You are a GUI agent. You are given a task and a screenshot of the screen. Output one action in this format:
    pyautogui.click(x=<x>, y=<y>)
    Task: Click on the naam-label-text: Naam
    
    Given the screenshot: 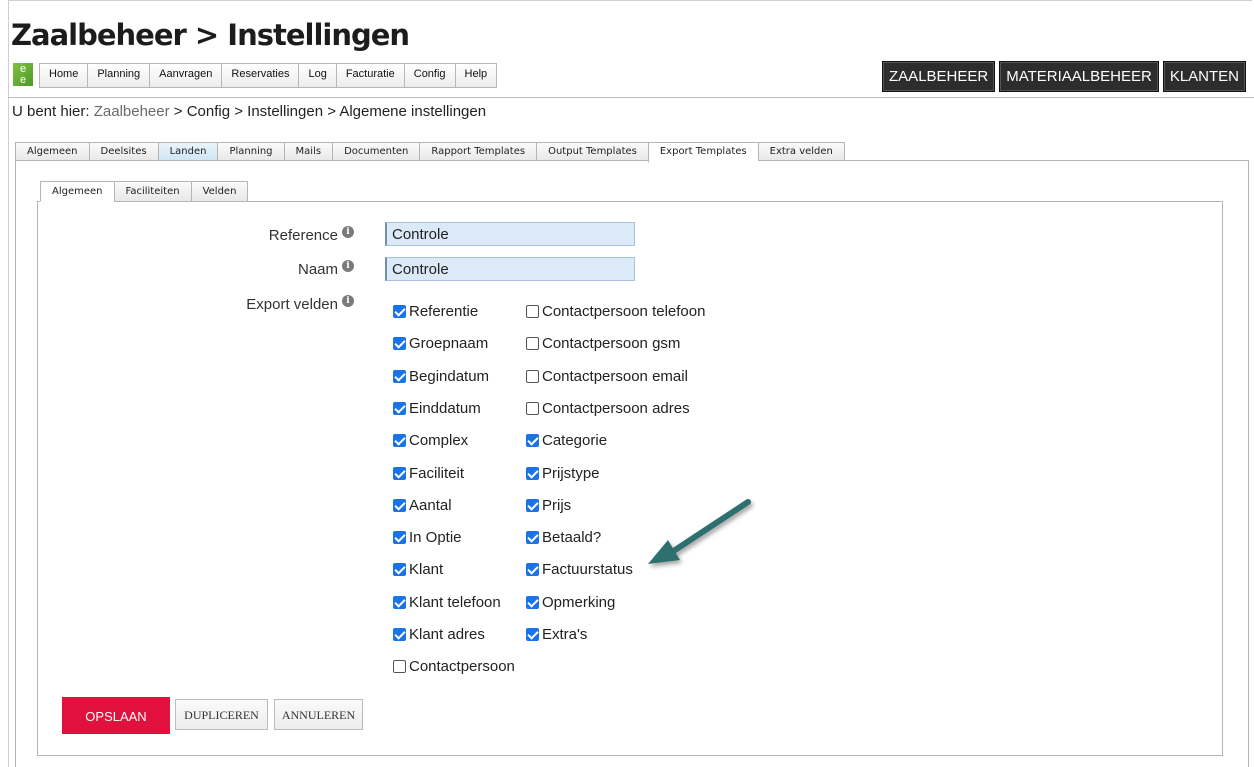 What is the action you would take?
    pyautogui.click(x=317, y=269)
    